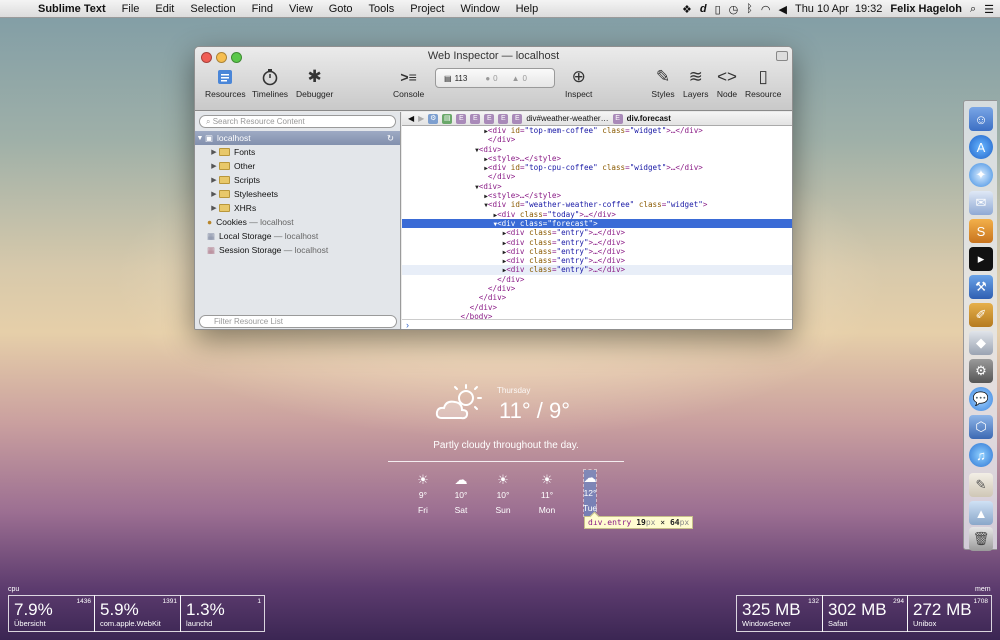 The height and width of the screenshot is (640, 1000). What do you see at coordinates (981, 259) in the screenshot?
I see `terminal-icon: ▸` at bounding box center [981, 259].